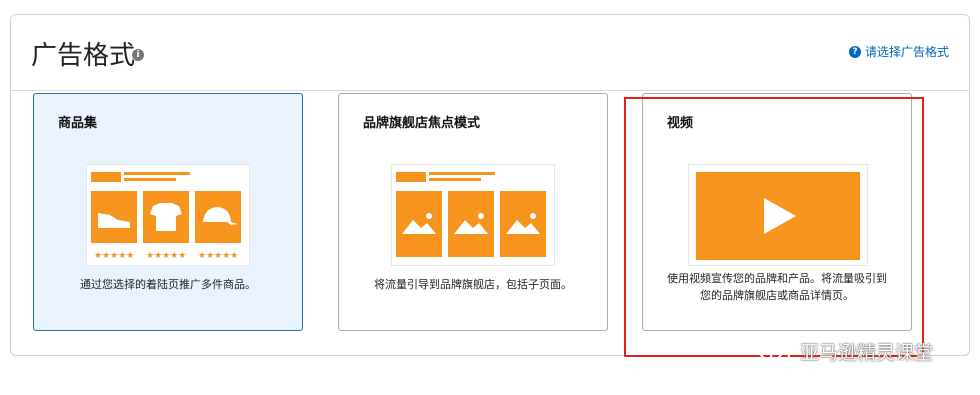  Describe the element at coordinates (854, 51) in the screenshot. I see `question-icon: ?` at that location.